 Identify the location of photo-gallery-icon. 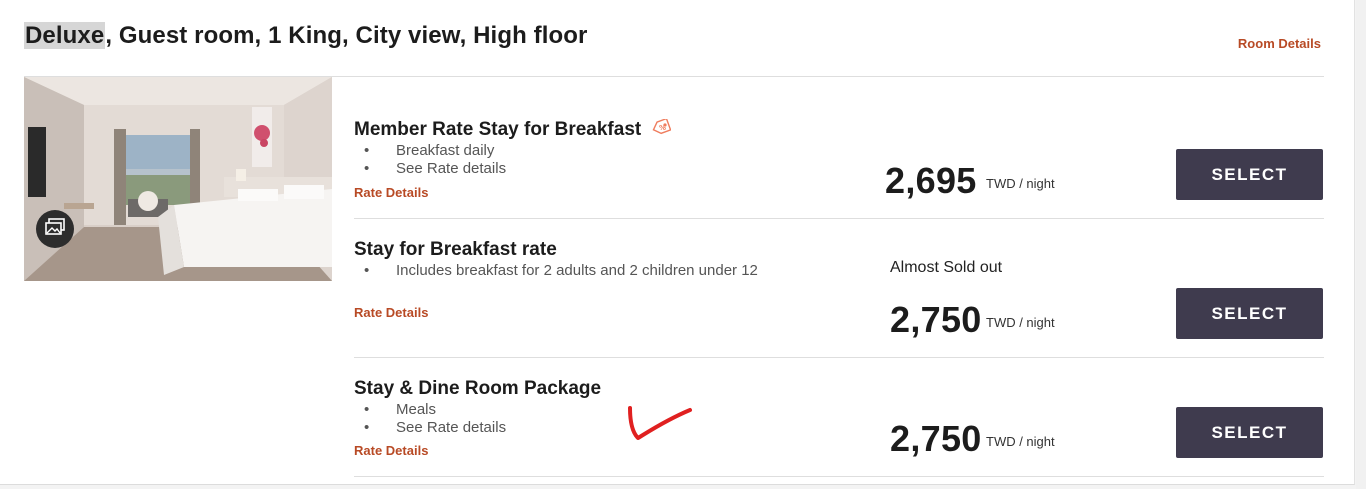
(55, 229).